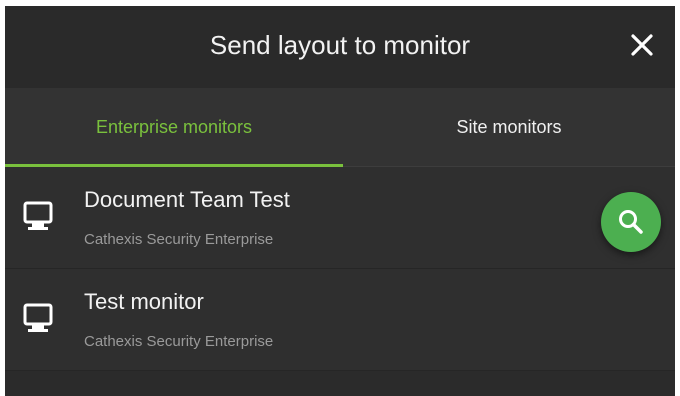  I want to click on search-button, so click(631, 222).